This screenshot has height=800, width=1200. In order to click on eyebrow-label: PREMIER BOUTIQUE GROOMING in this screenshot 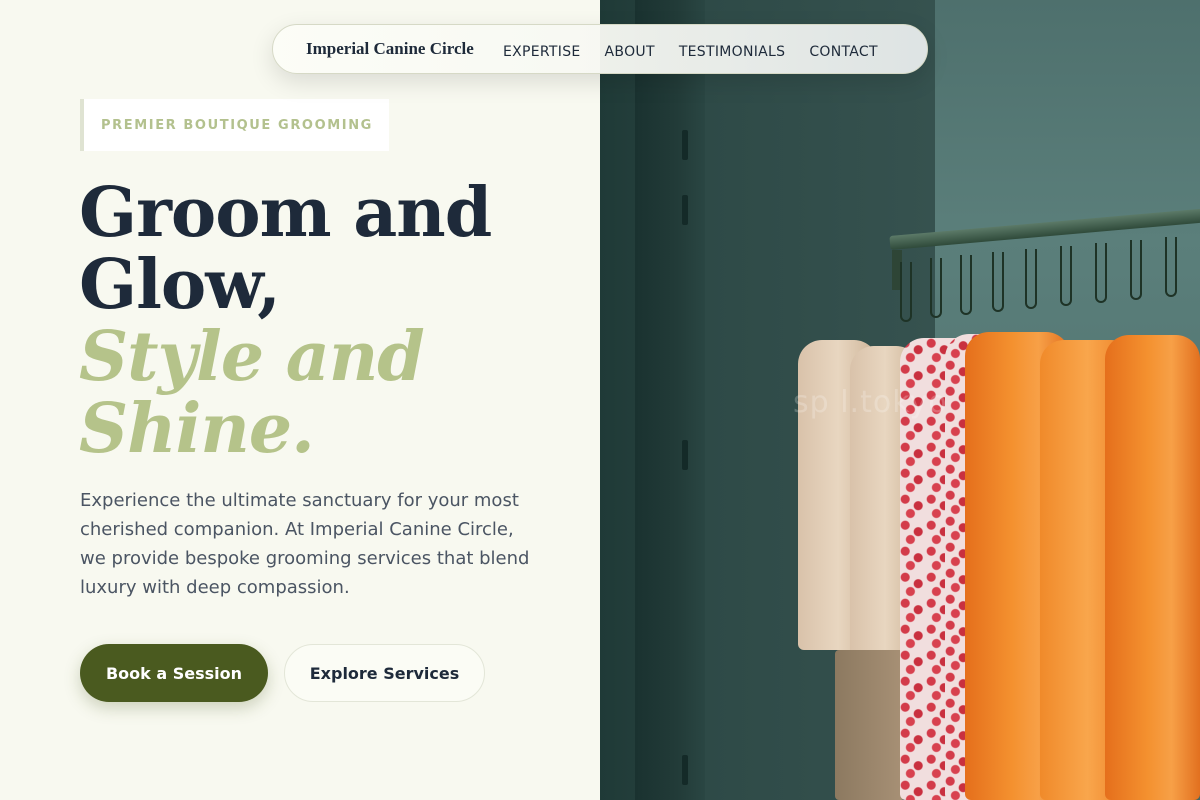, I will do `click(234, 125)`.